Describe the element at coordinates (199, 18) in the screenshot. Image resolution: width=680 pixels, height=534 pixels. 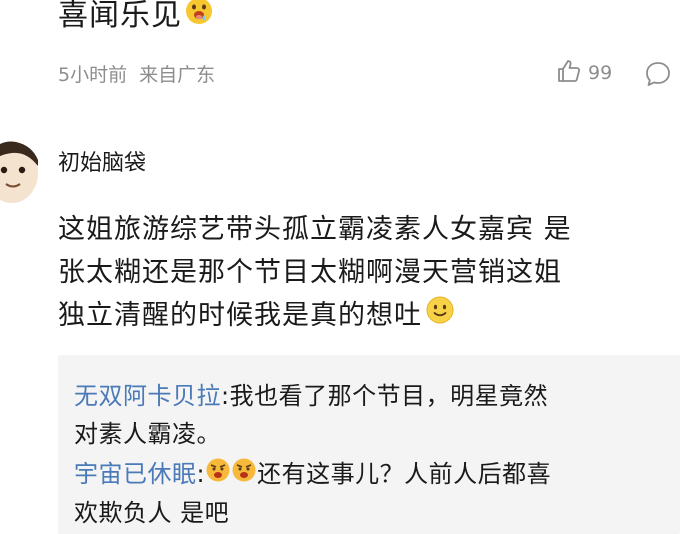
I see `drool-emoji-icon` at that location.